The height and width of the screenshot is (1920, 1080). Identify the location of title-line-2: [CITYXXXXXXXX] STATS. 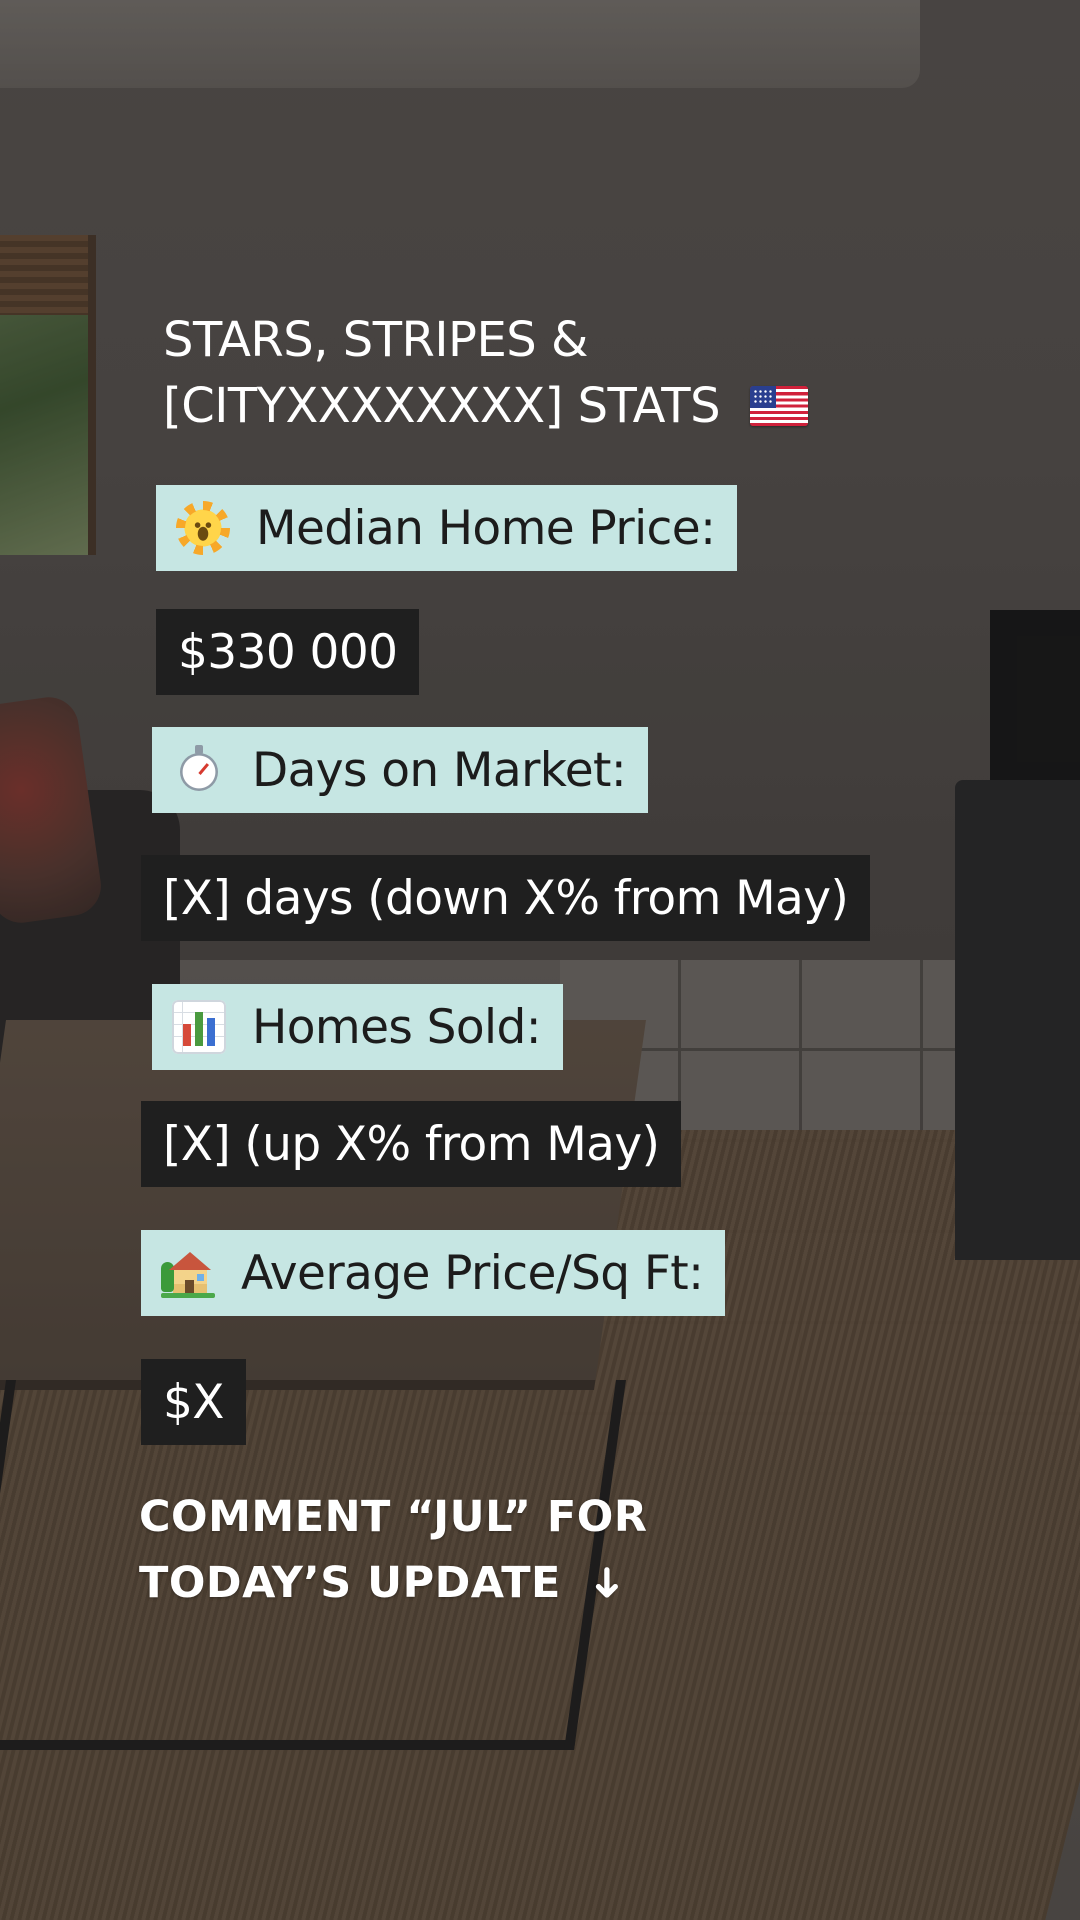
(486, 406).